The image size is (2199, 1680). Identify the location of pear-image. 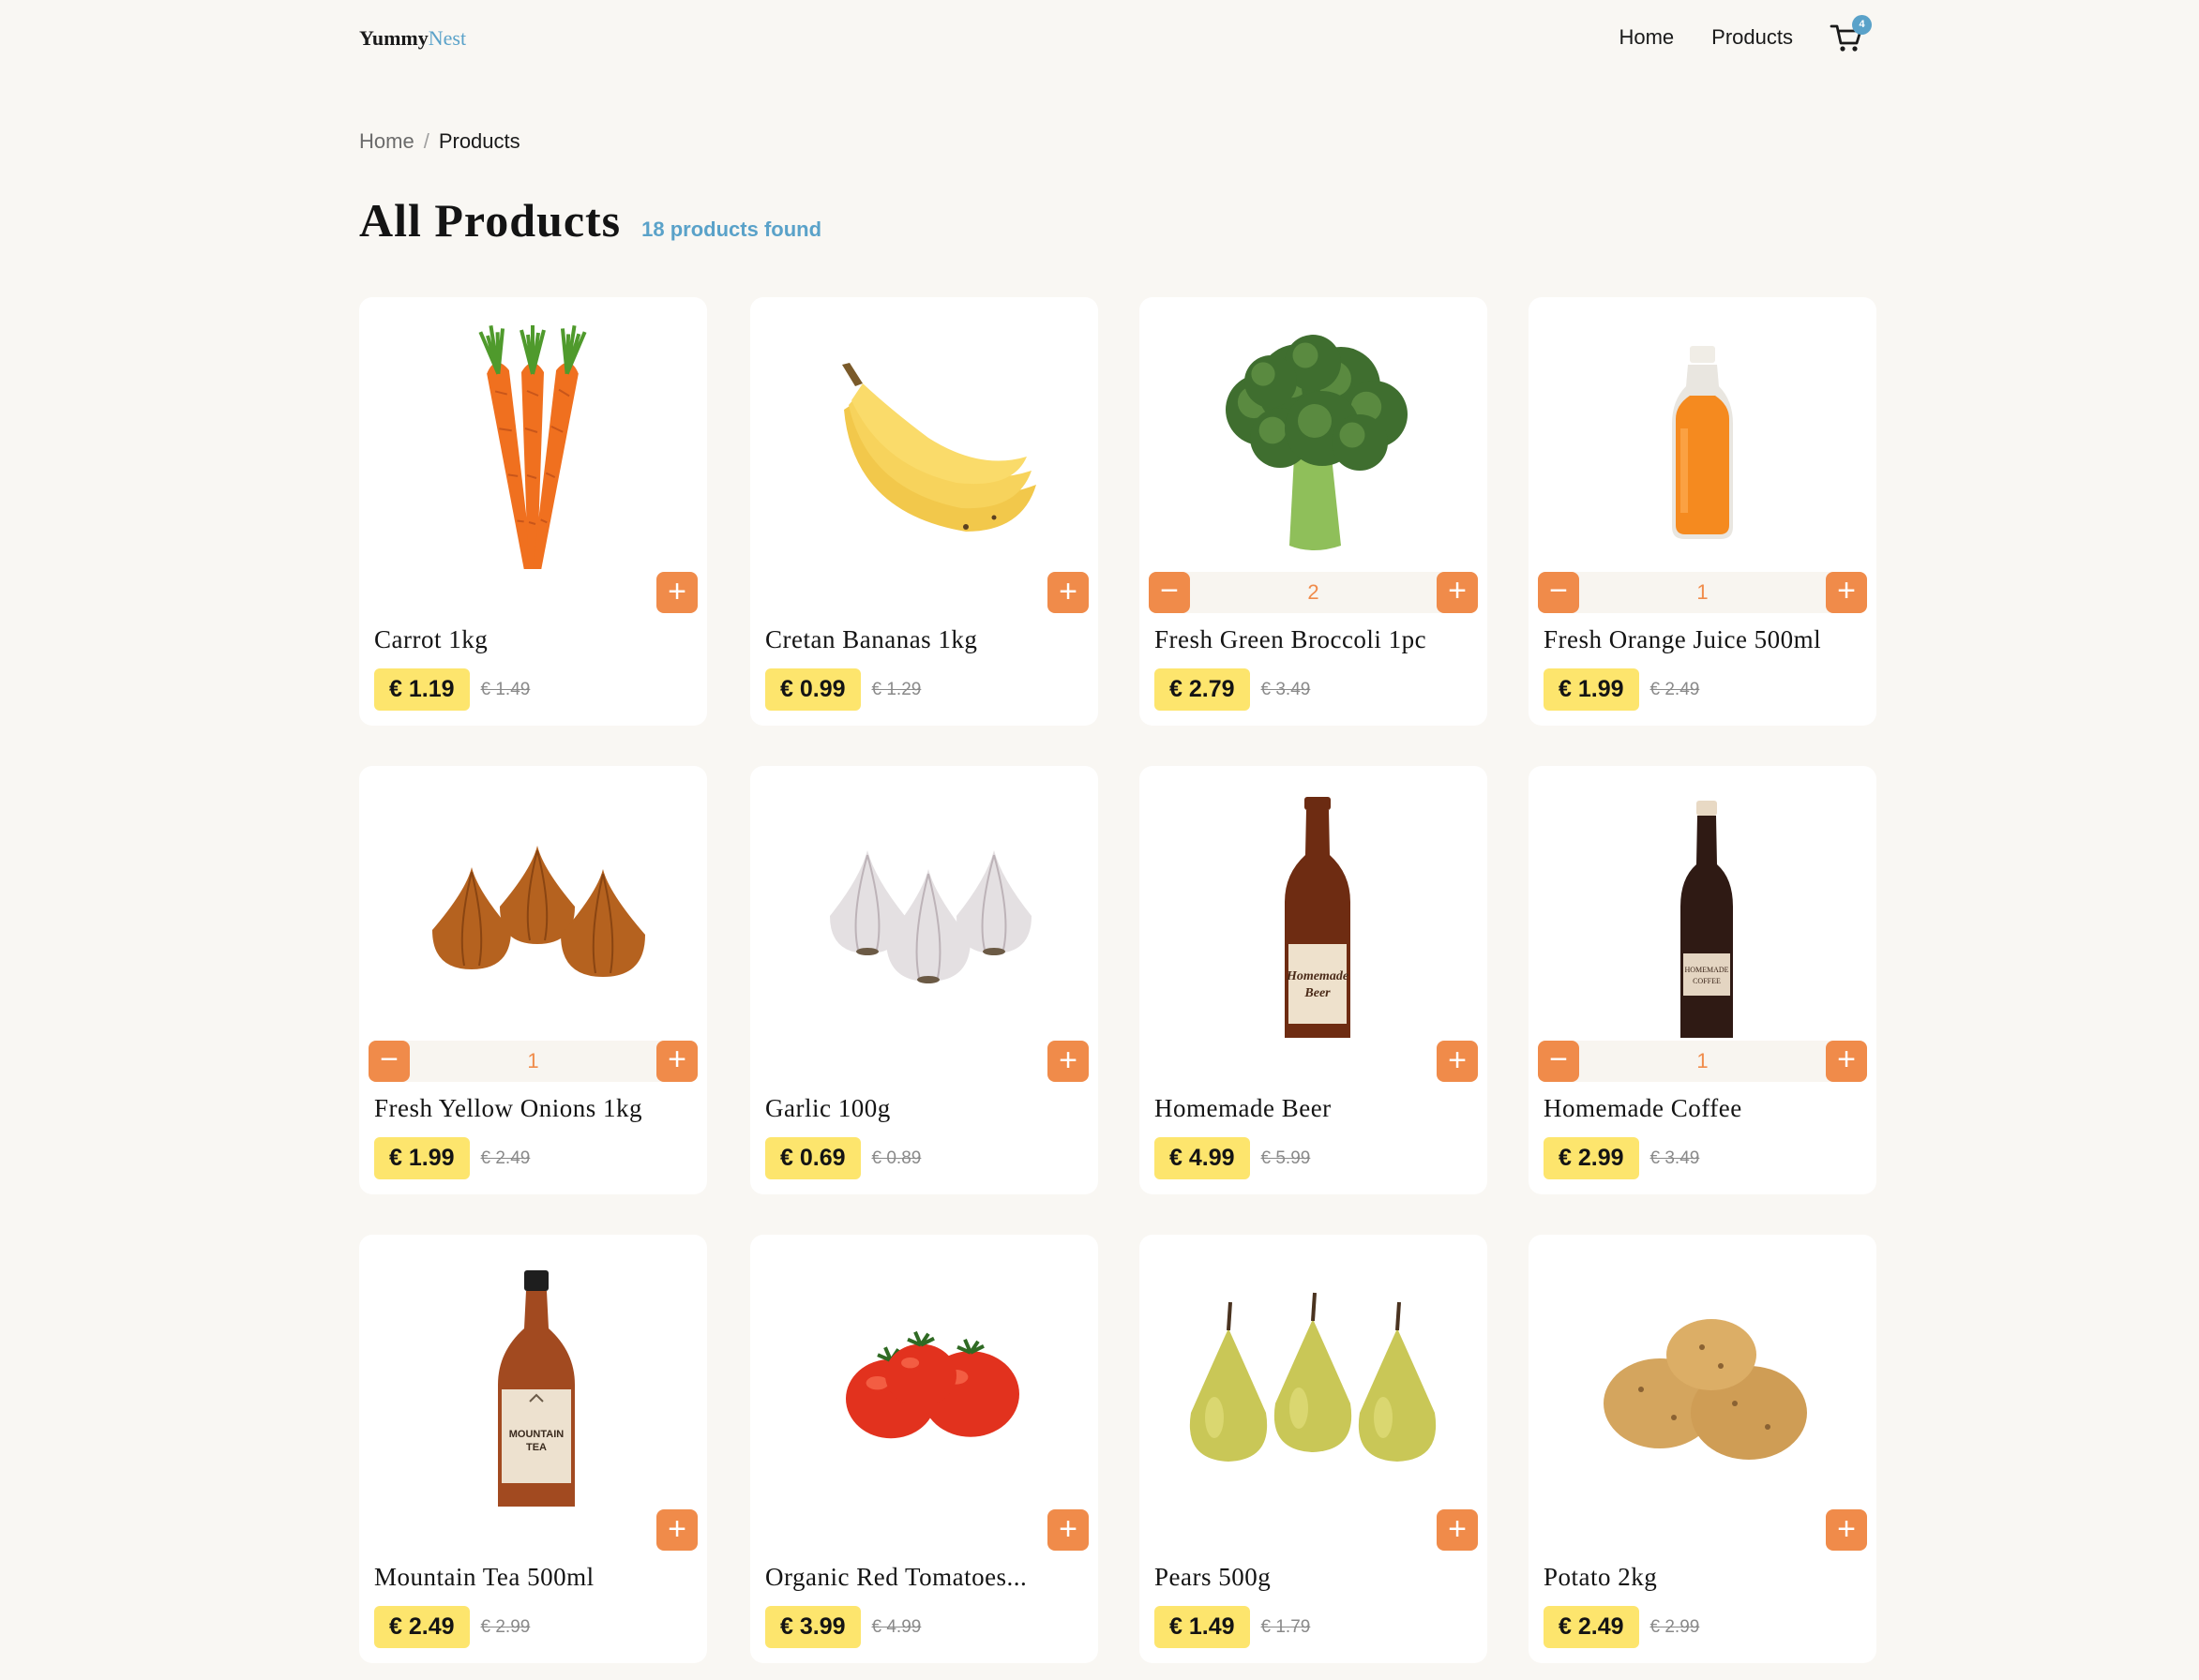
(1313, 1371).